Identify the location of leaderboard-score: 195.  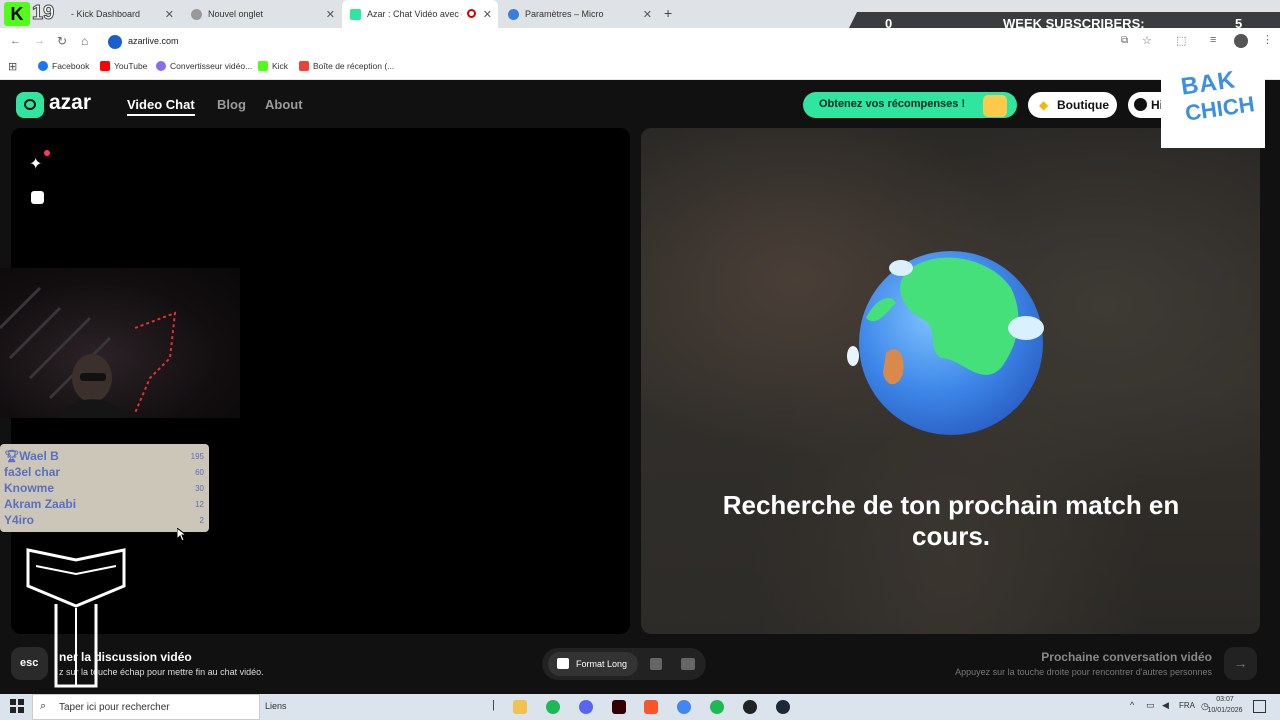
(197, 456).